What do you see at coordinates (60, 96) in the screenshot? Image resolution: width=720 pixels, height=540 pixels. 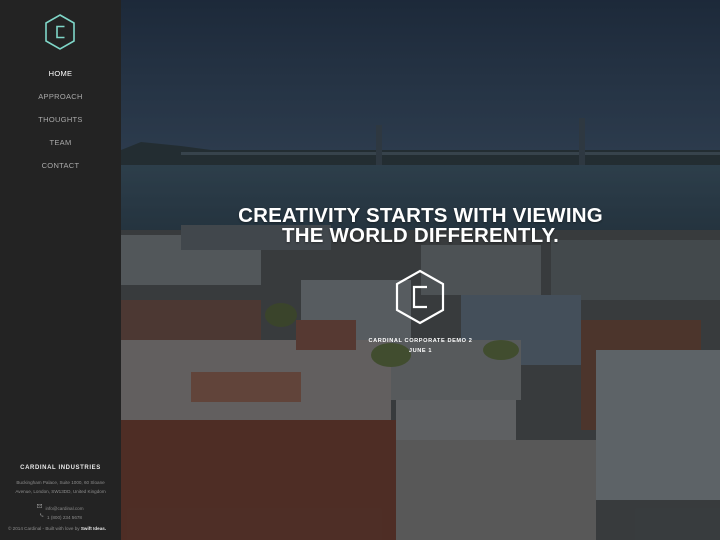 I see `nav-item-approach: APPROACH` at bounding box center [60, 96].